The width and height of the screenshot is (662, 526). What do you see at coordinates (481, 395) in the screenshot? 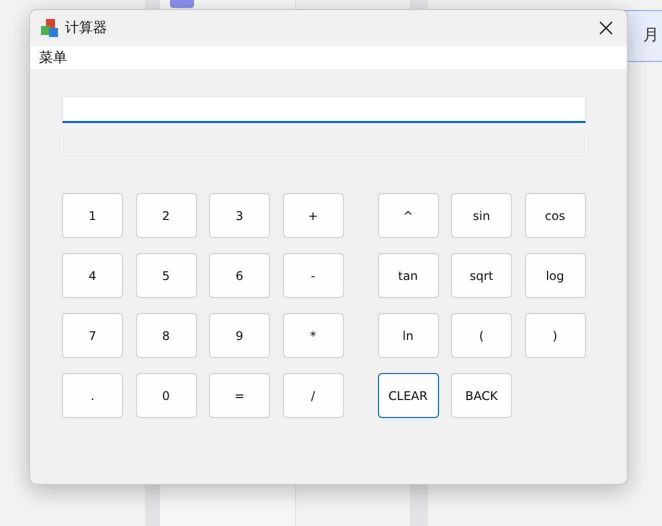
I see `key-button: BACK` at bounding box center [481, 395].